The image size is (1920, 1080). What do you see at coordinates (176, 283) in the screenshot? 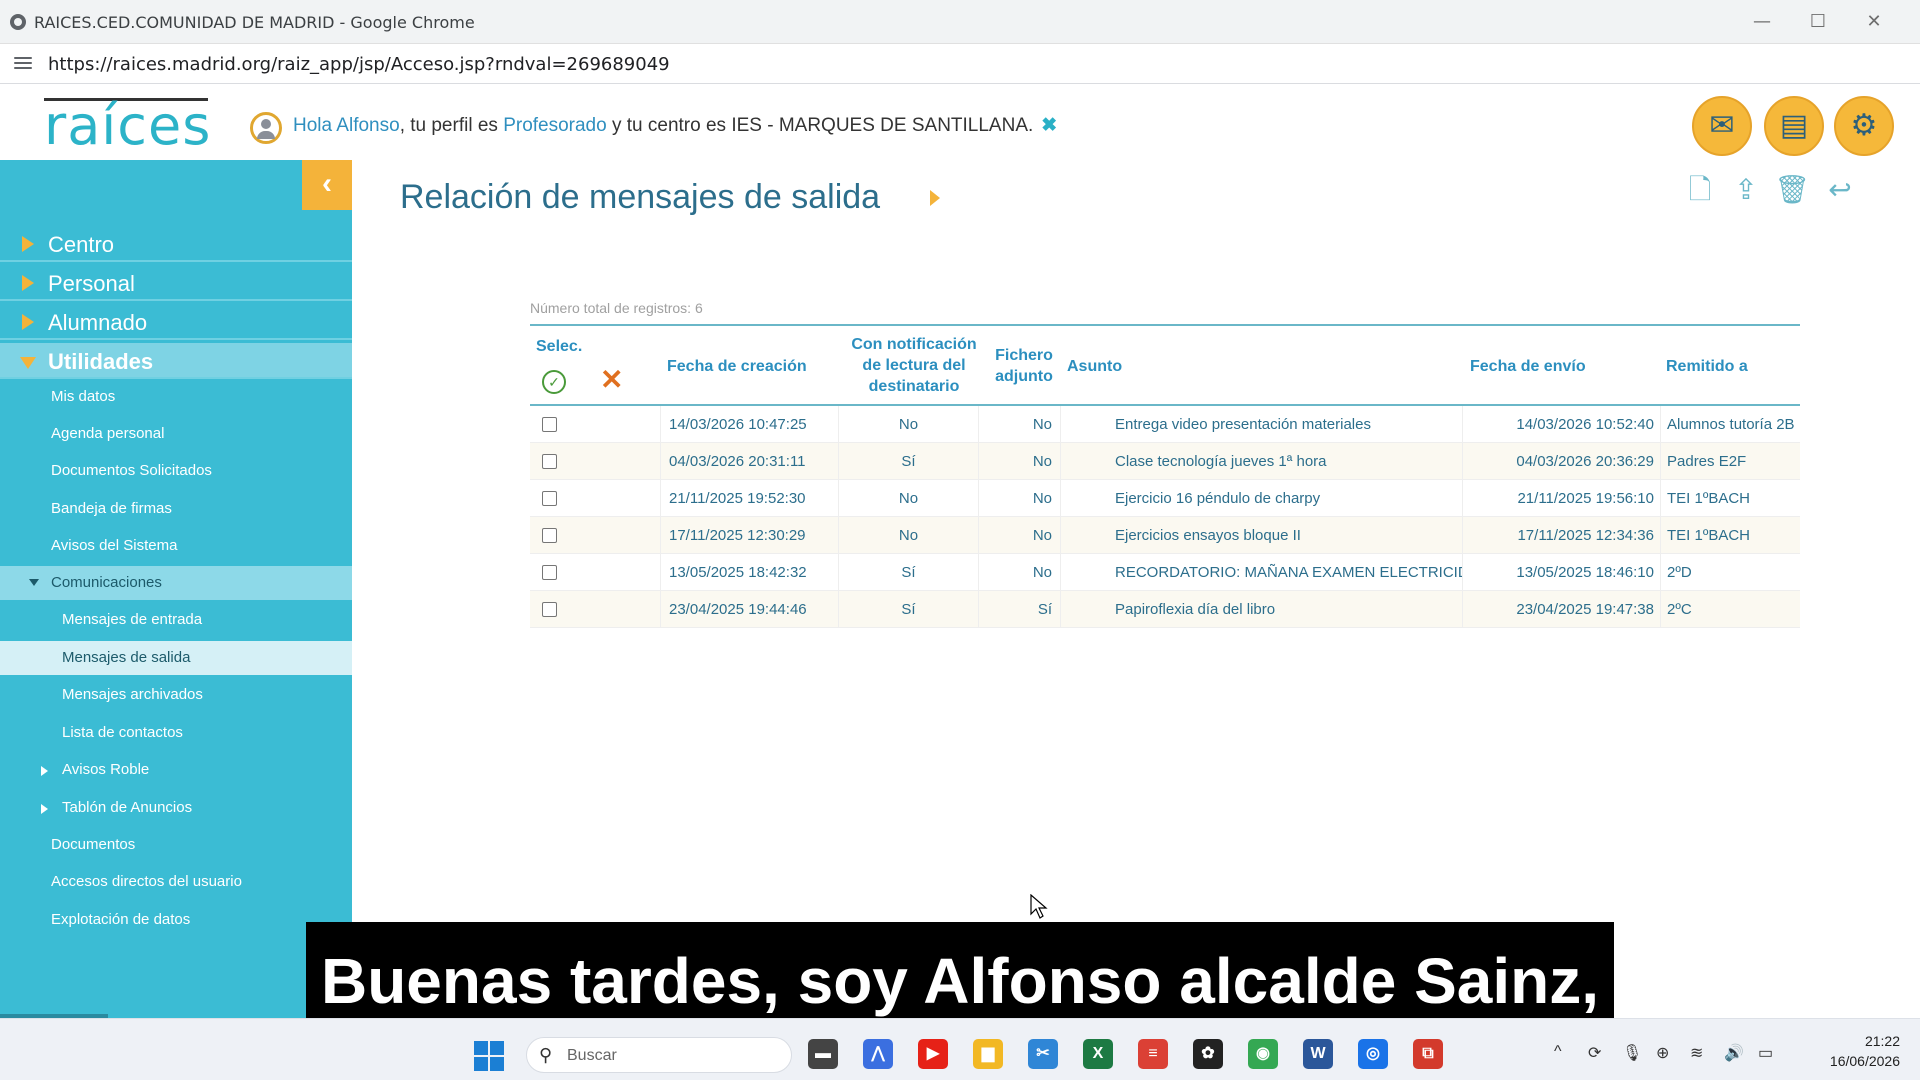
I see `sidebar-item-personal: Personal` at bounding box center [176, 283].